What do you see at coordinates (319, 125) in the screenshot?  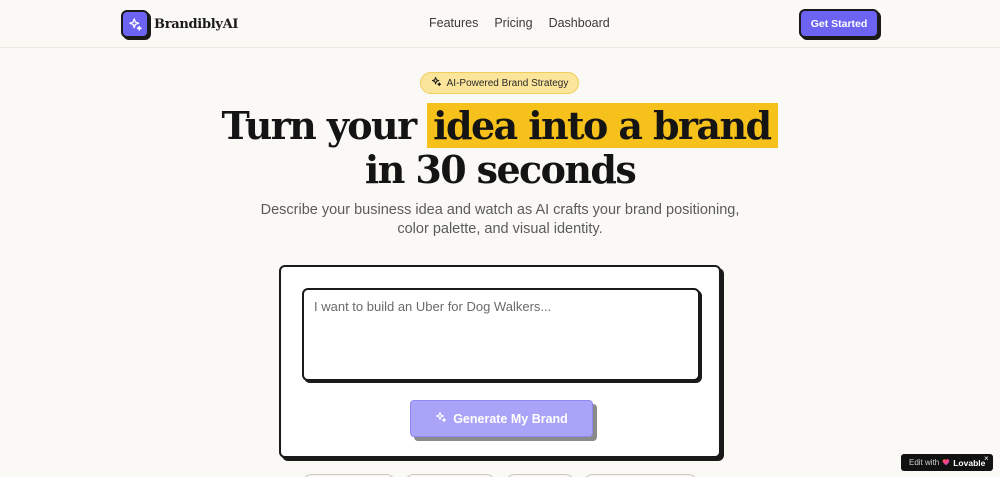 I see `headline-part1: Turn your` at bounding box center [319, 125].